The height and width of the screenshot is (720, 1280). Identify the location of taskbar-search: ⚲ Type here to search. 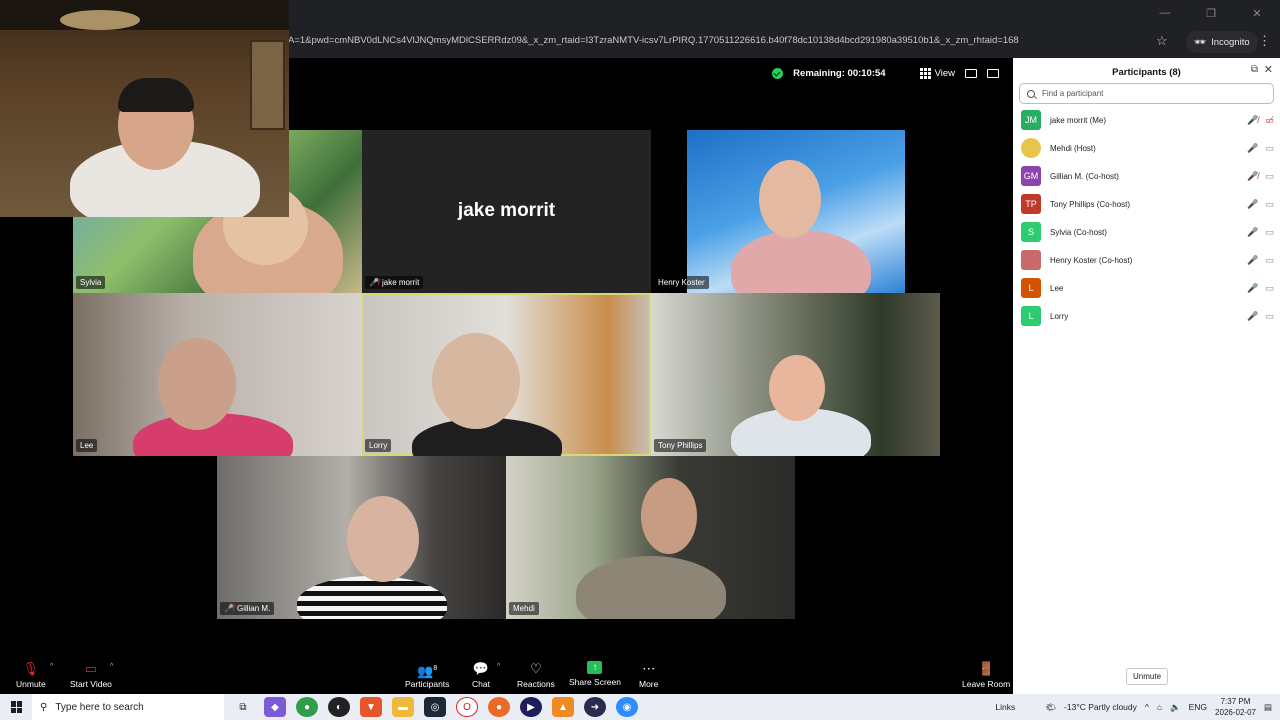
(128, 707).